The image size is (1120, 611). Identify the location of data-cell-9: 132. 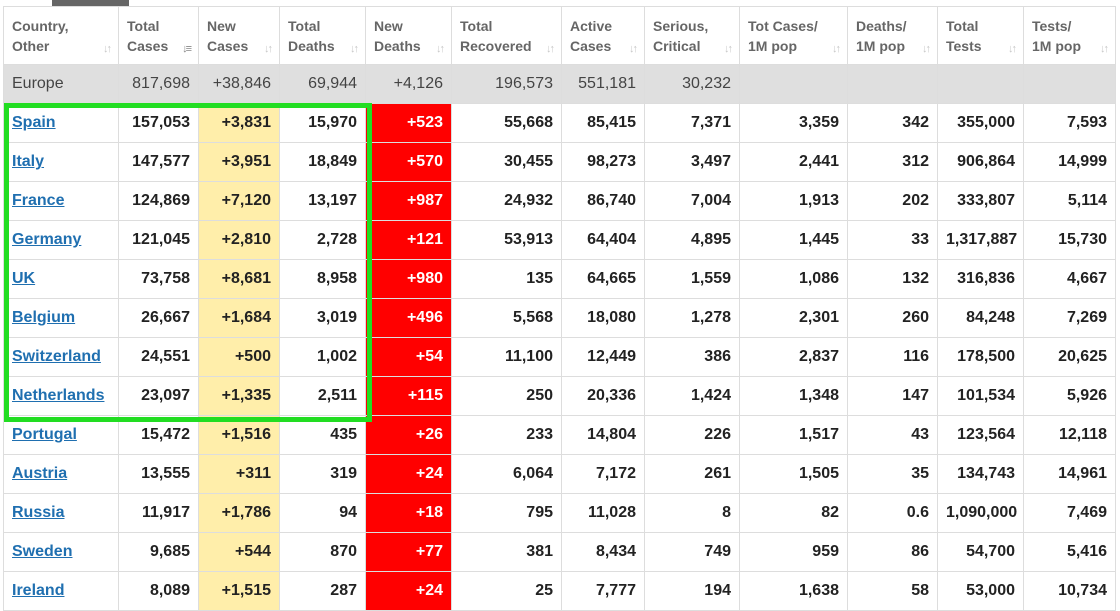
(892, 279).